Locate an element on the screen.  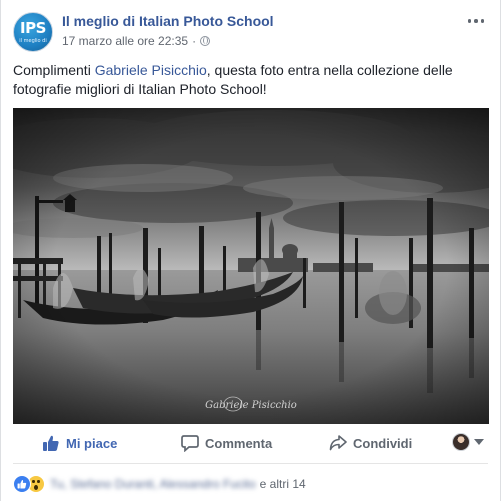
post-timestamp: 17 marzo alle ore 22:35 is located at coordinates (125, 41).